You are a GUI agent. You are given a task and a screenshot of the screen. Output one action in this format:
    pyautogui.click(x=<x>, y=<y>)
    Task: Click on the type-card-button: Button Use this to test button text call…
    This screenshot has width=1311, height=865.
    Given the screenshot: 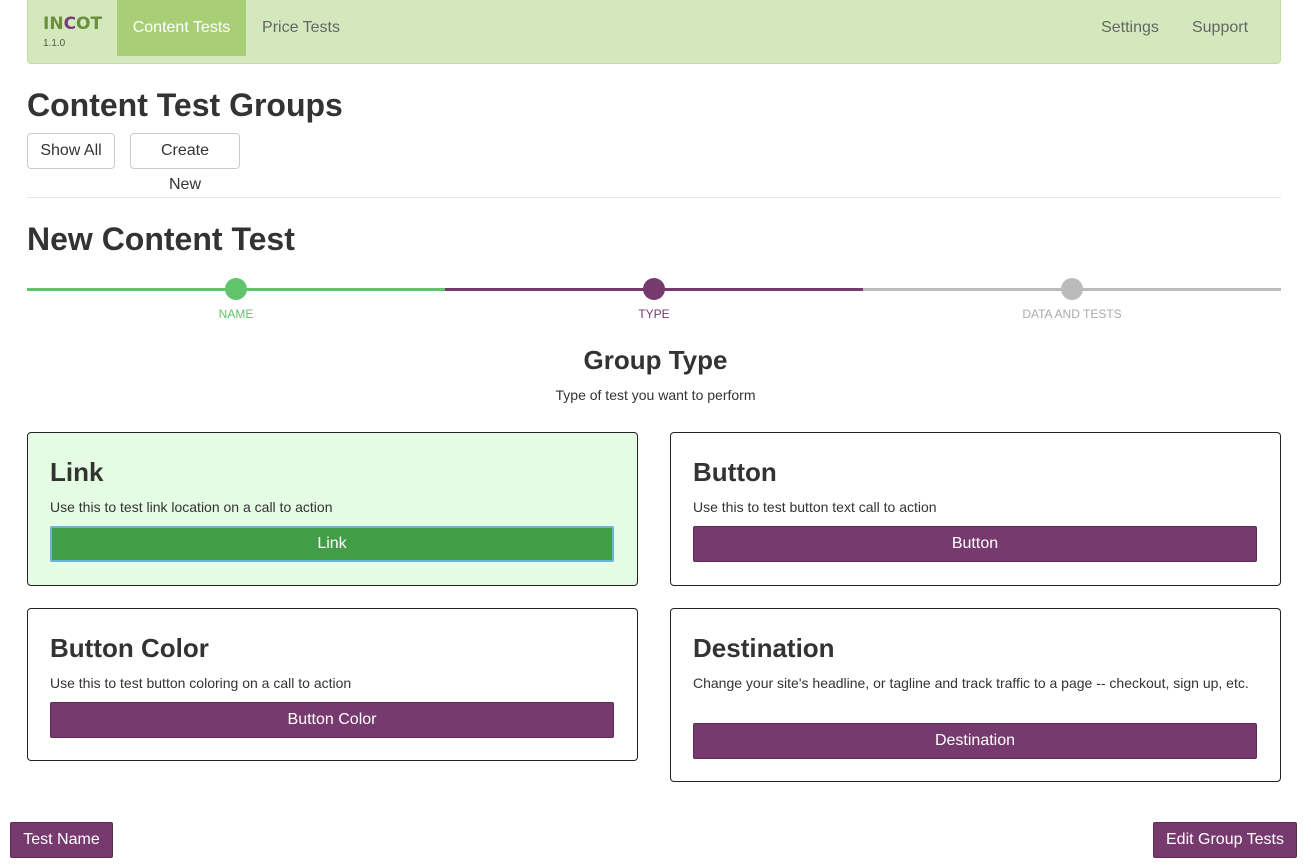 What is the action you would take?
    pyautogui.click(x=975, y=509)
    